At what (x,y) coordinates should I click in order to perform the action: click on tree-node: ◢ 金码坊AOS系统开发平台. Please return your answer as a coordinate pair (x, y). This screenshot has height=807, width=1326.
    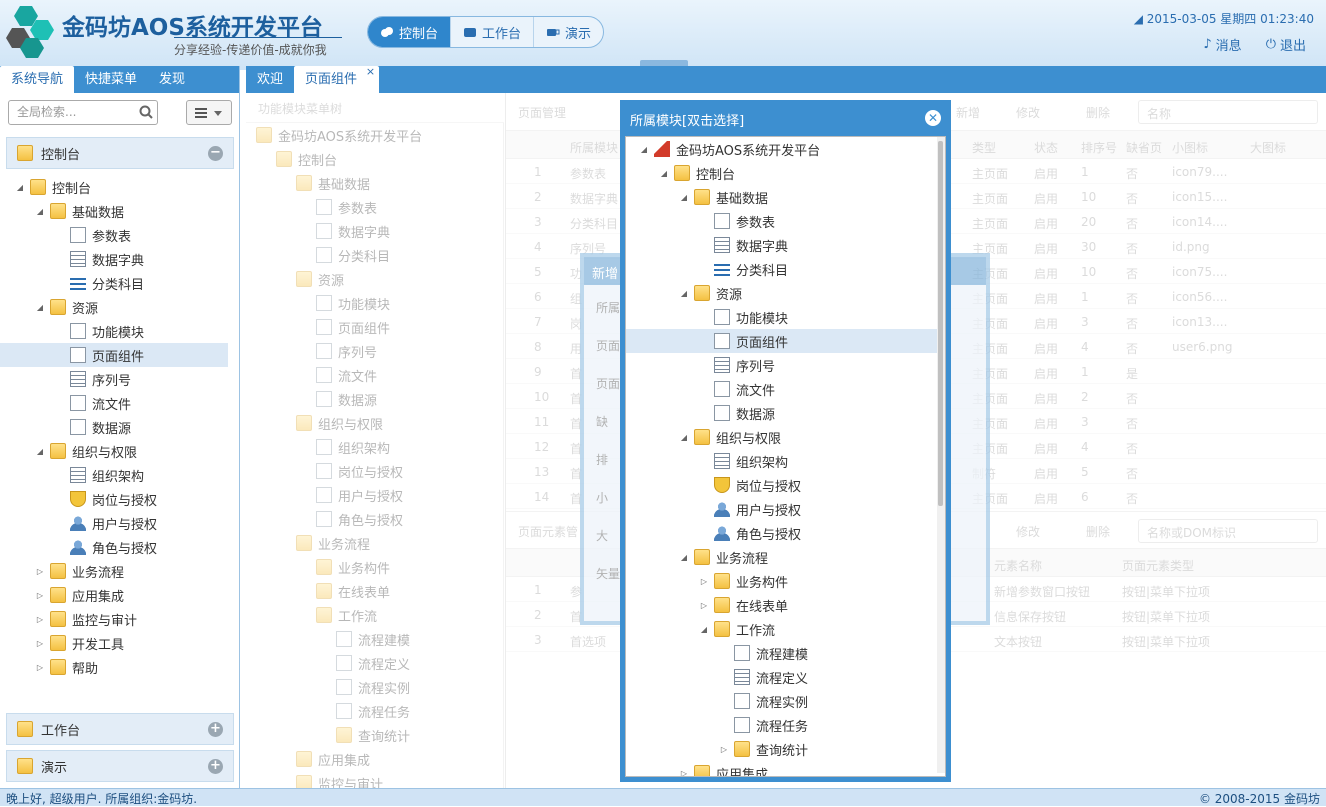
    Looking at the image, I should click on (729, 149).